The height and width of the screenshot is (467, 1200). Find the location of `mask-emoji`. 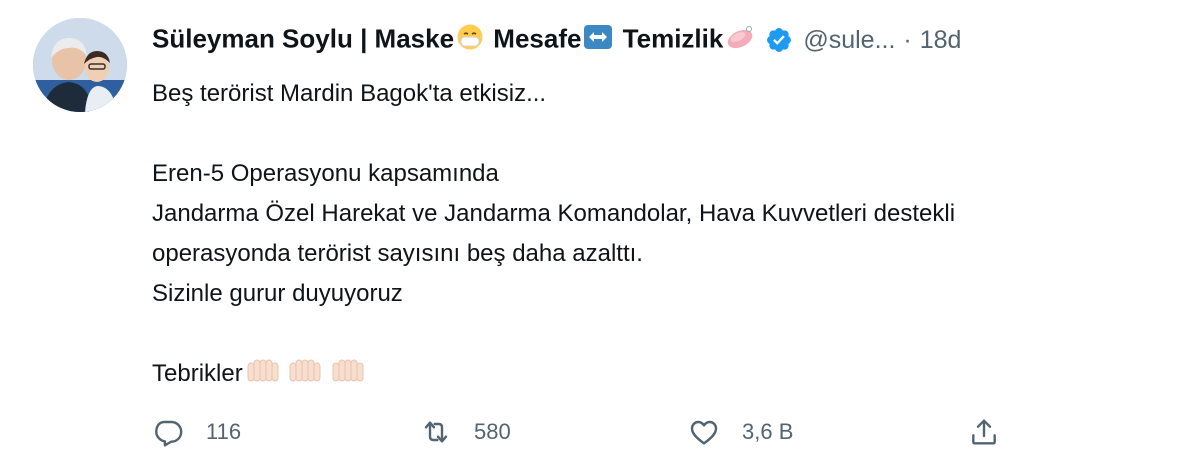

mask-emoji is located at coordinates (470, 40).